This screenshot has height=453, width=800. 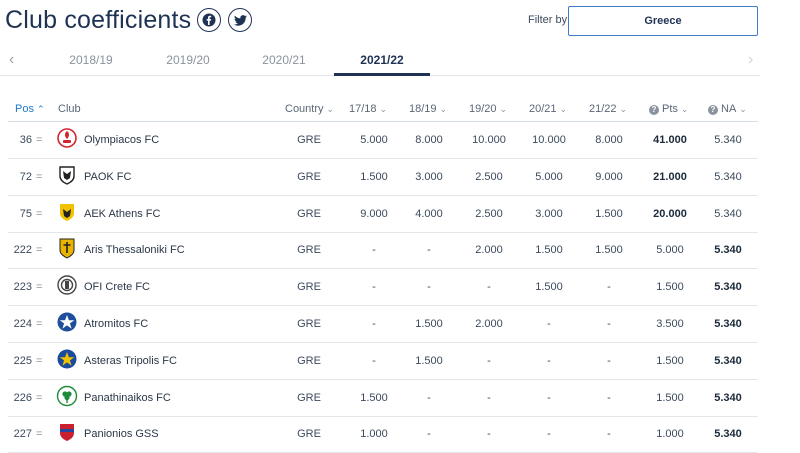 What do you see at coordinates (122, 214) in the screenshot?
I see `club-name-link: AEK Athens FC` at bounding box center [122, 214].